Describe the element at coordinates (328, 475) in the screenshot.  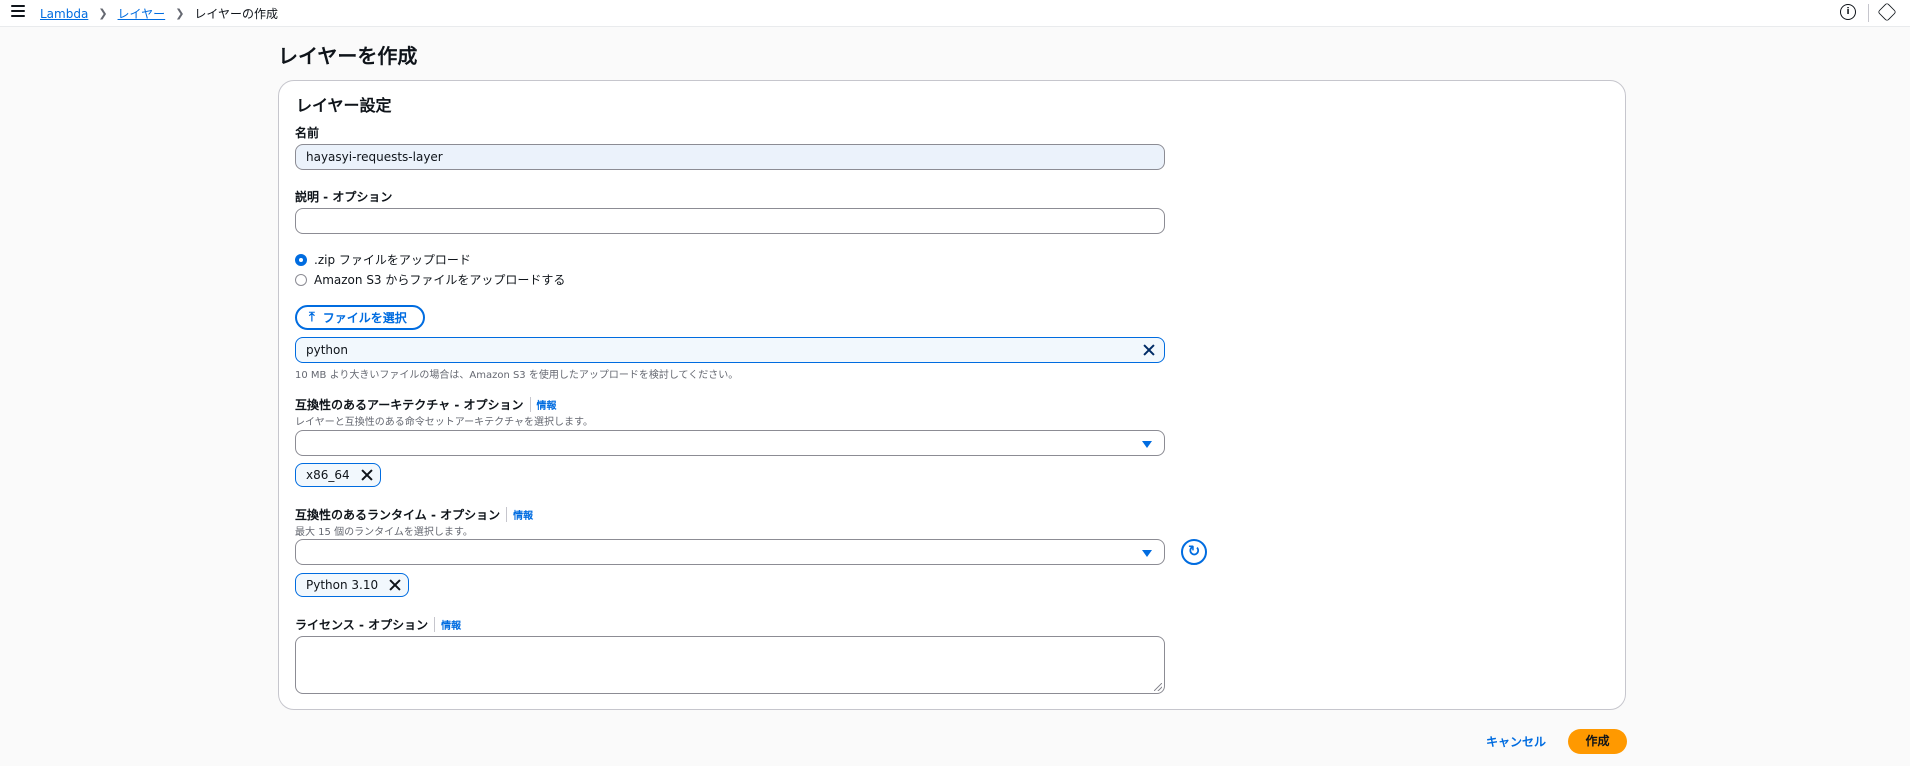
I see `architecture-token-label: x86_64` at that location.